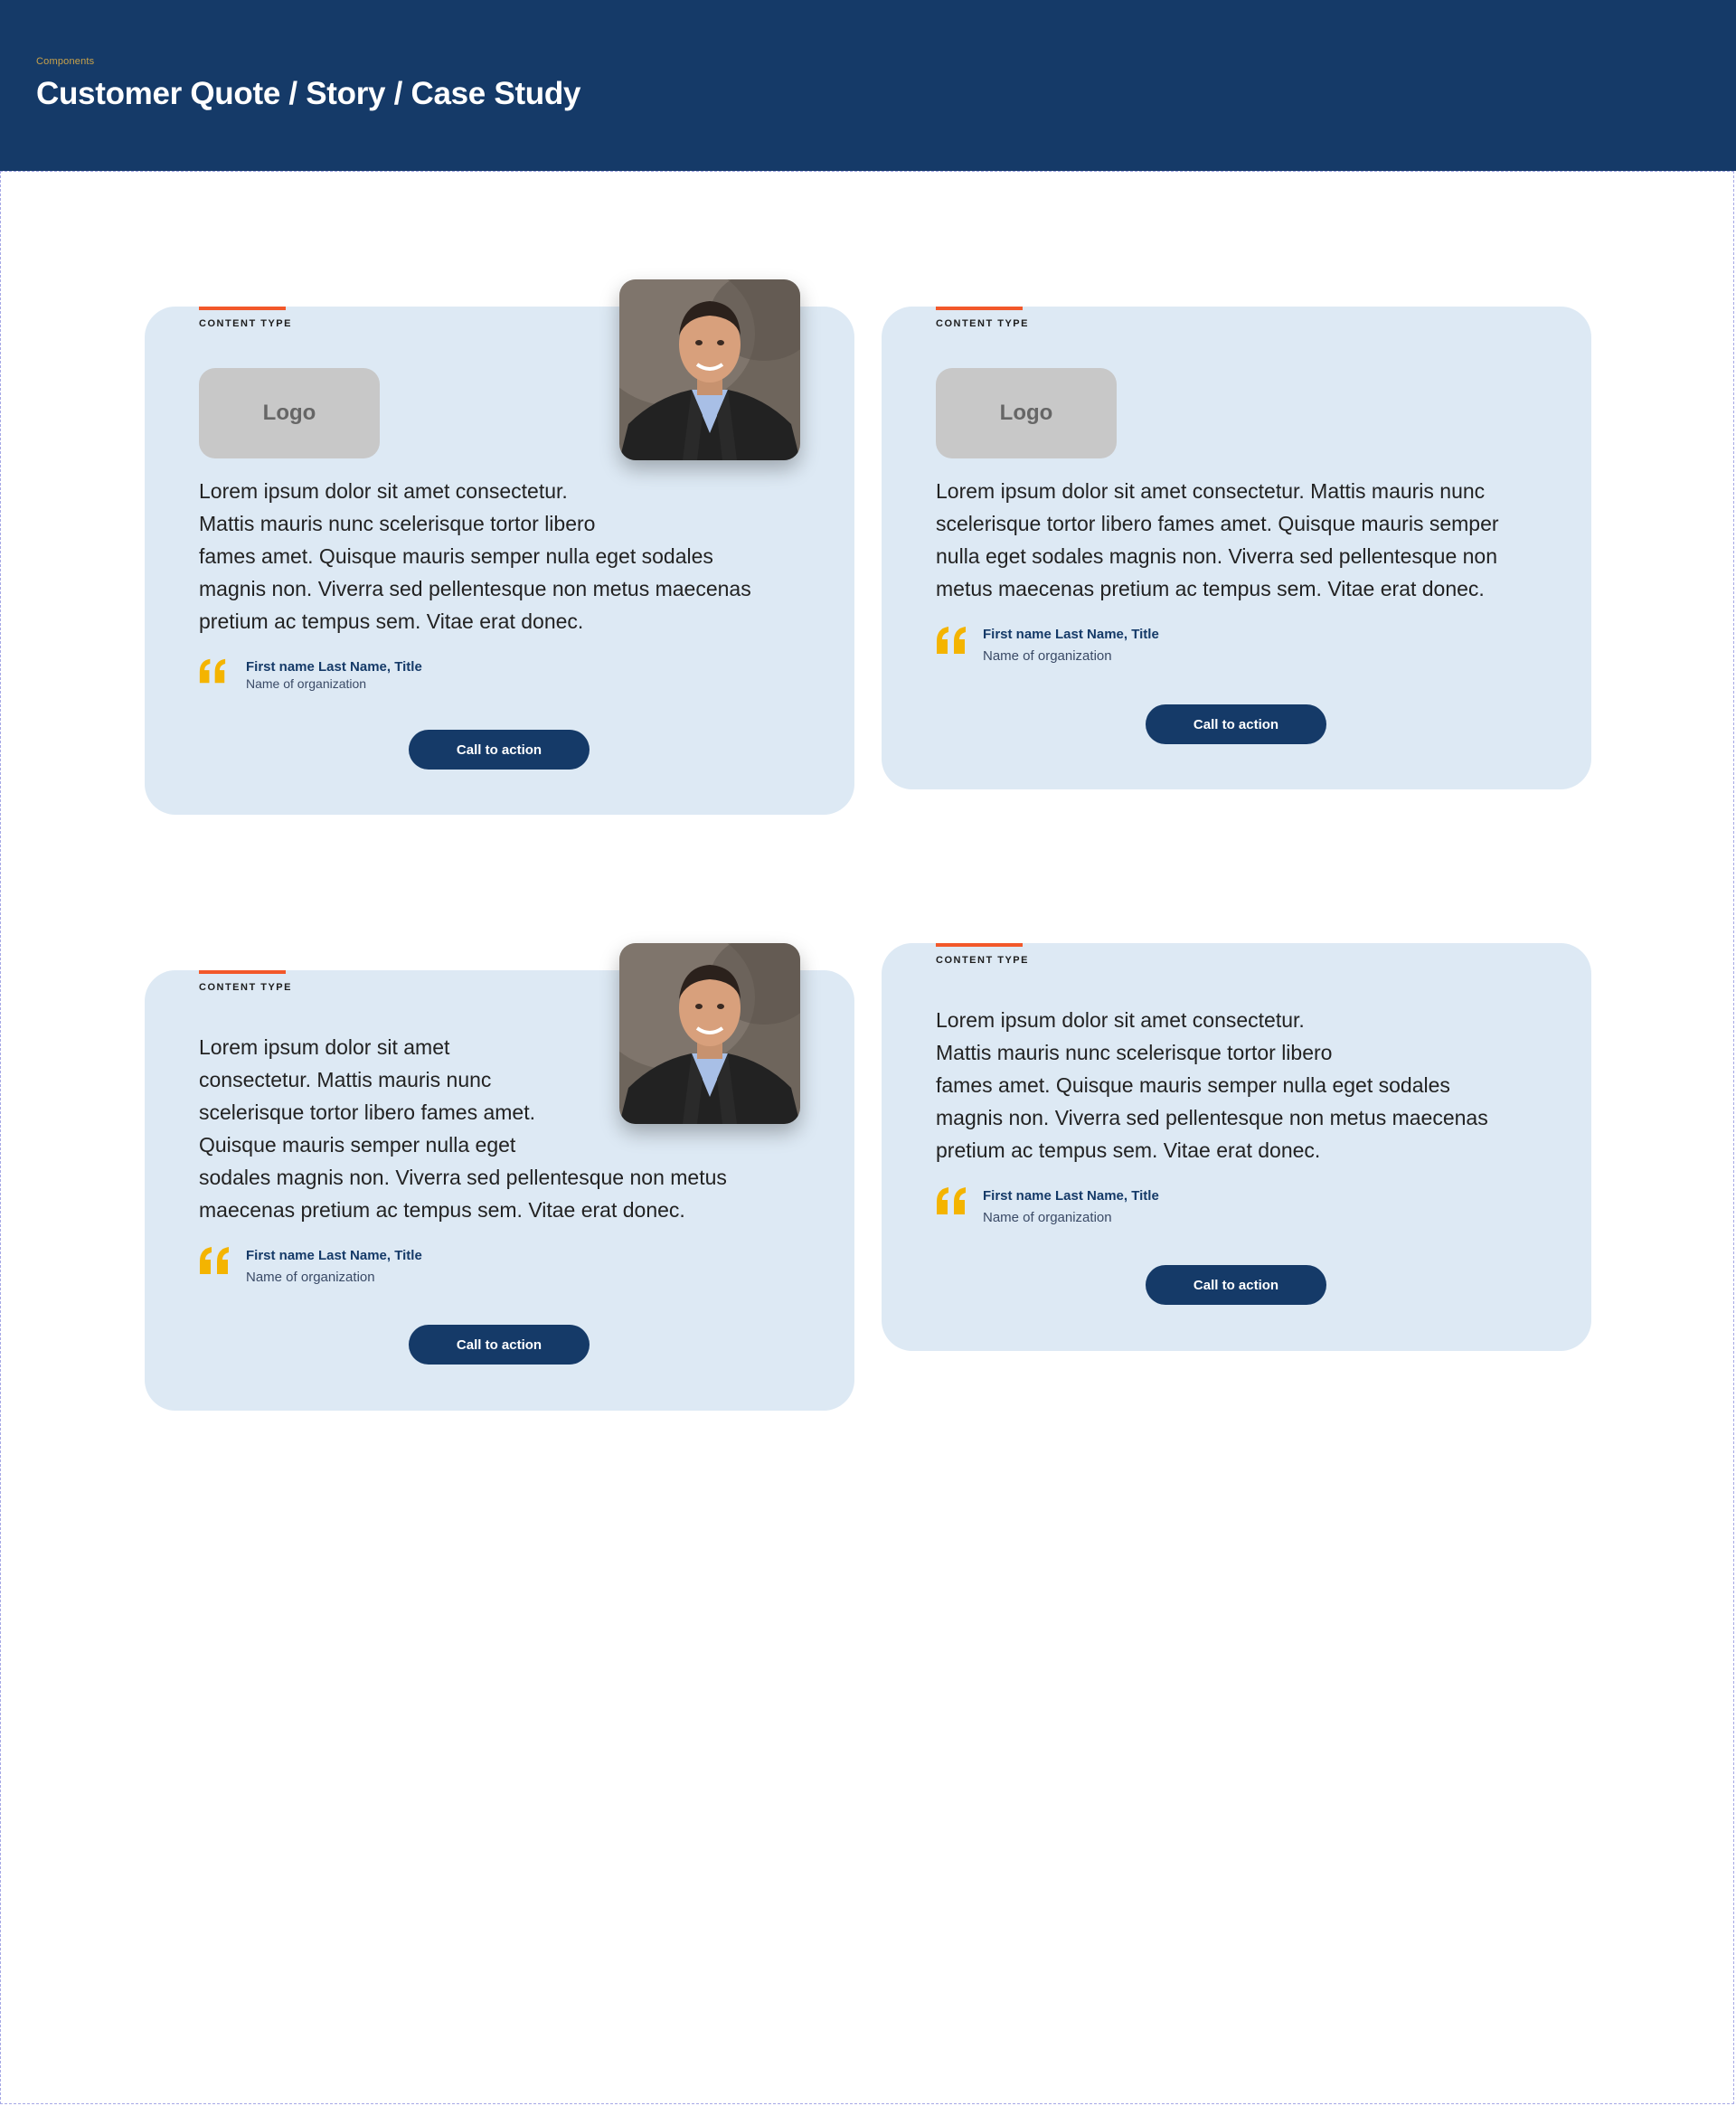 This screenshot has width=1736, height=2106. Describe the element at coordinates (65, 62) in the screenshot. I see `breadcrumb: Components` at that location.